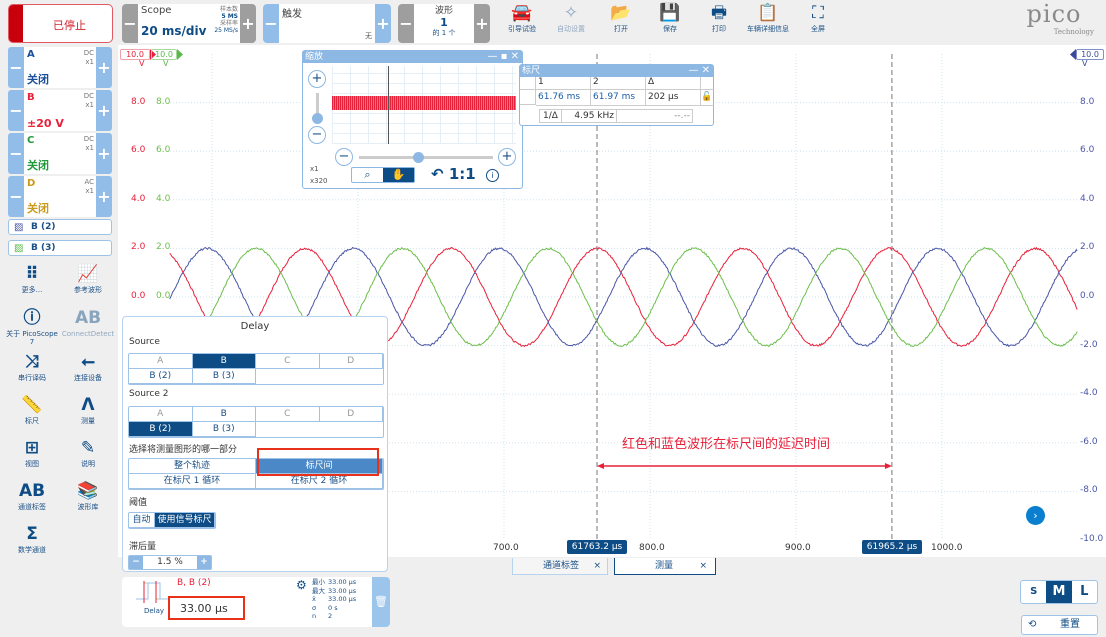 The width and height of the screenshot is (1106, 637). Describe the element at coordinates (163, 101) in the screenshot. I see `y-tick-label-green: 8.0` at that location.